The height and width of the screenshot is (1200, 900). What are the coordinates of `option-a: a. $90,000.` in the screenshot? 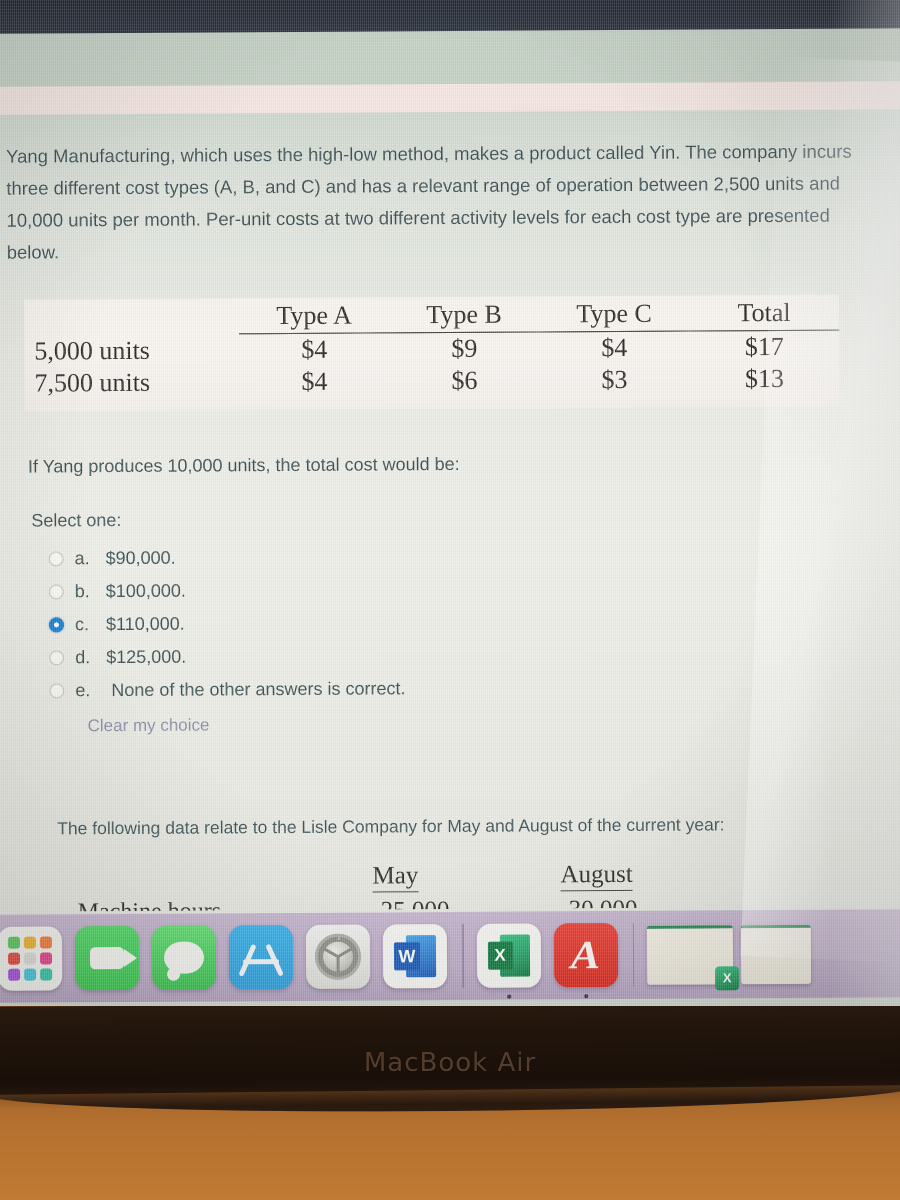 It's located at (398, 556).